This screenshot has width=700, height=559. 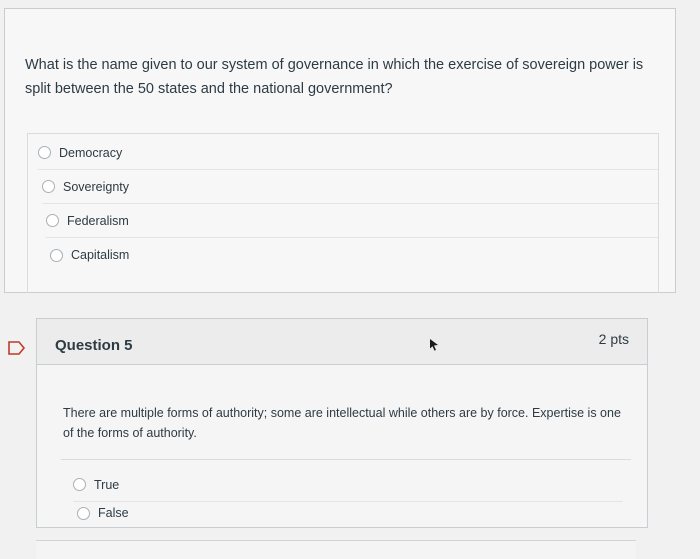 I want to click on question-5-header: Question 5 2 pts, so click(x=342, y=342).